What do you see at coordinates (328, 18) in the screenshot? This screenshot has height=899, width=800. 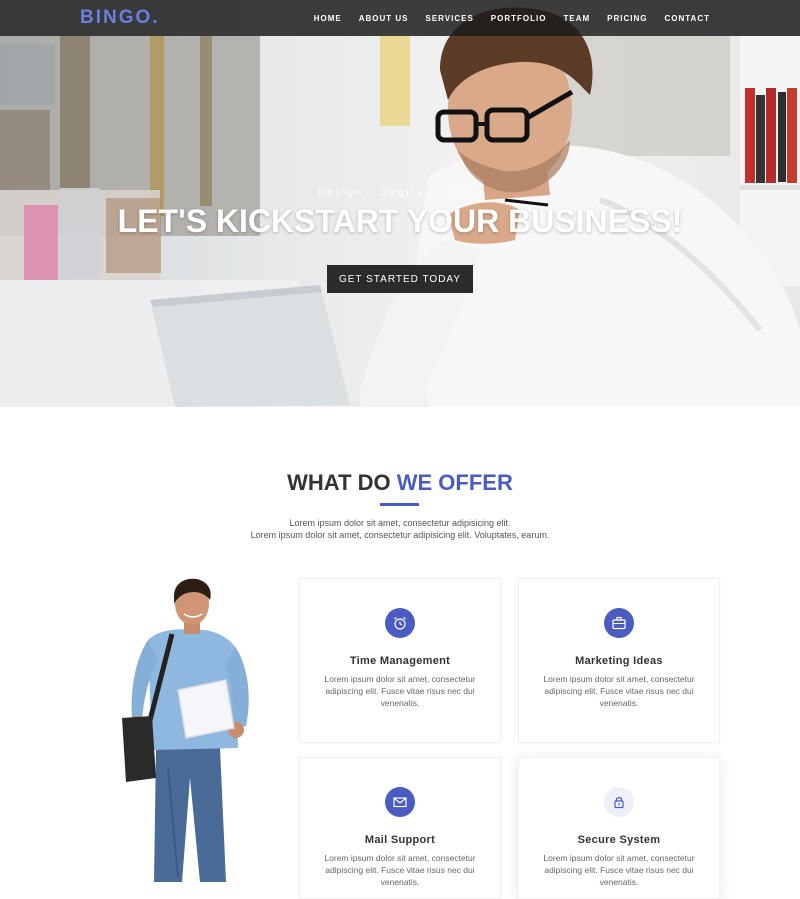 I see `nav-link-home: HOME` at bounding box center [328, 18].